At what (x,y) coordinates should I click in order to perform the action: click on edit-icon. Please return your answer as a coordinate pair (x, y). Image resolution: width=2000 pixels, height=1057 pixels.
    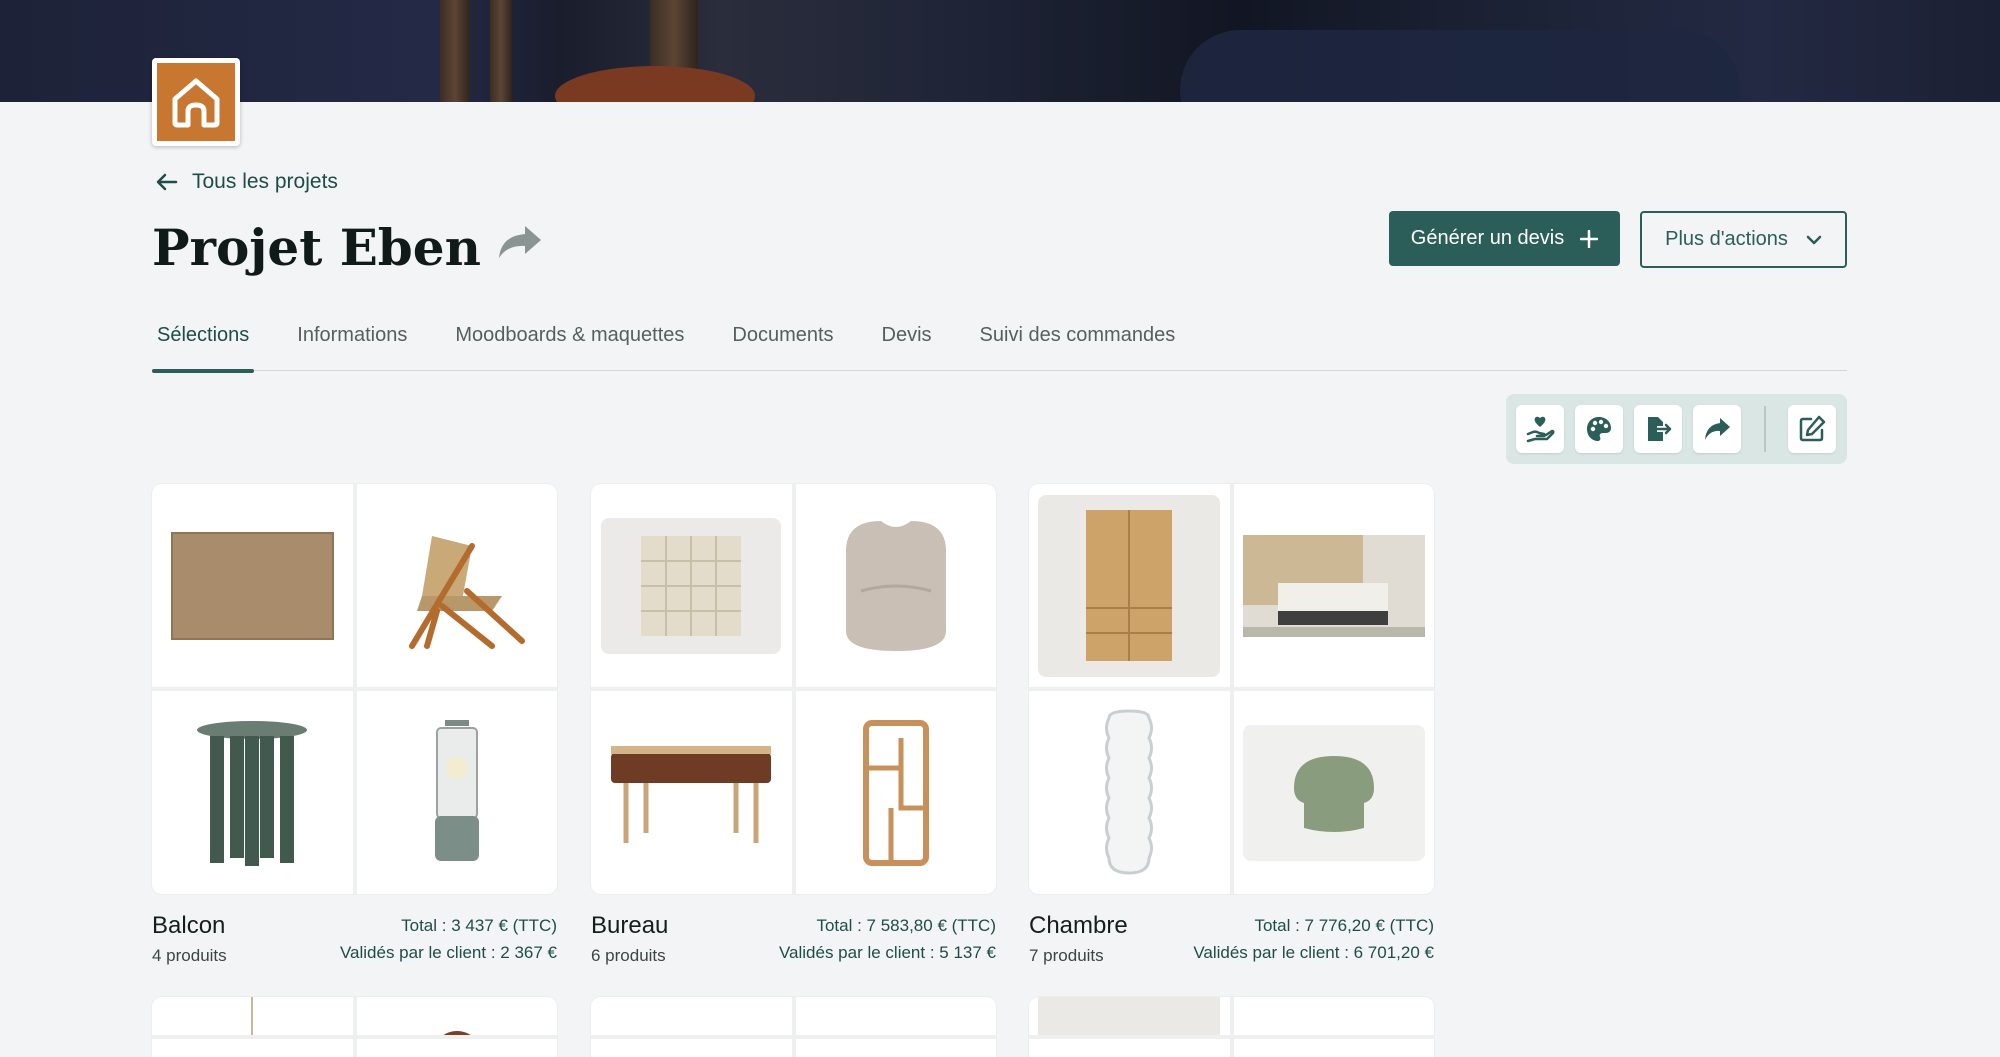
    Looking at the image, I should click on (1812, 429).